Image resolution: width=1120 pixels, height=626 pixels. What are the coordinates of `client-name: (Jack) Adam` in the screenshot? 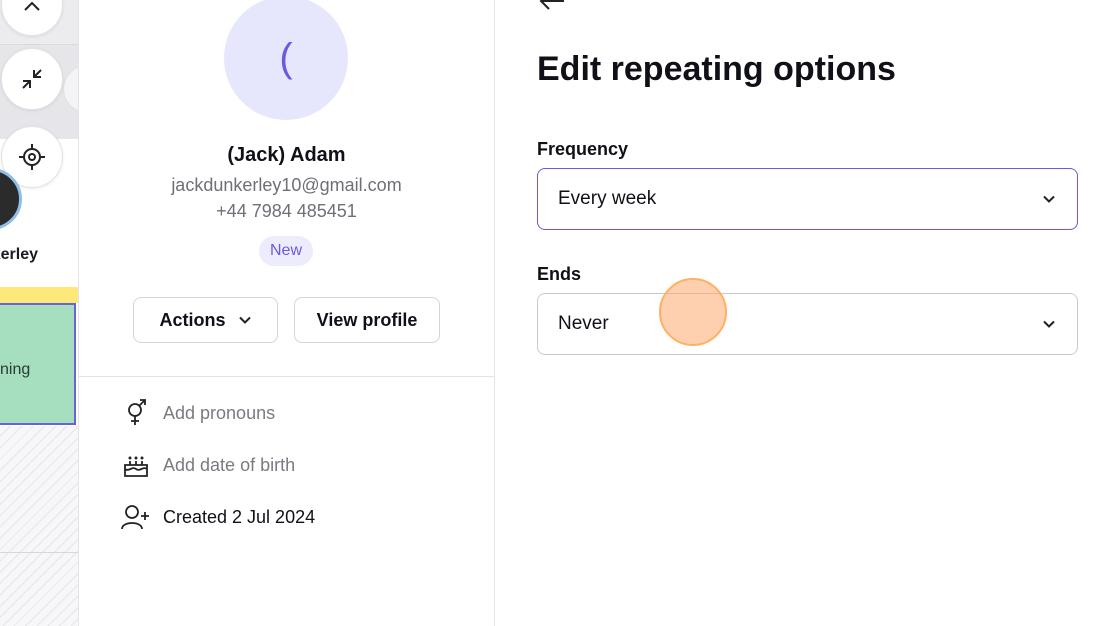 It's located at (286, 155).